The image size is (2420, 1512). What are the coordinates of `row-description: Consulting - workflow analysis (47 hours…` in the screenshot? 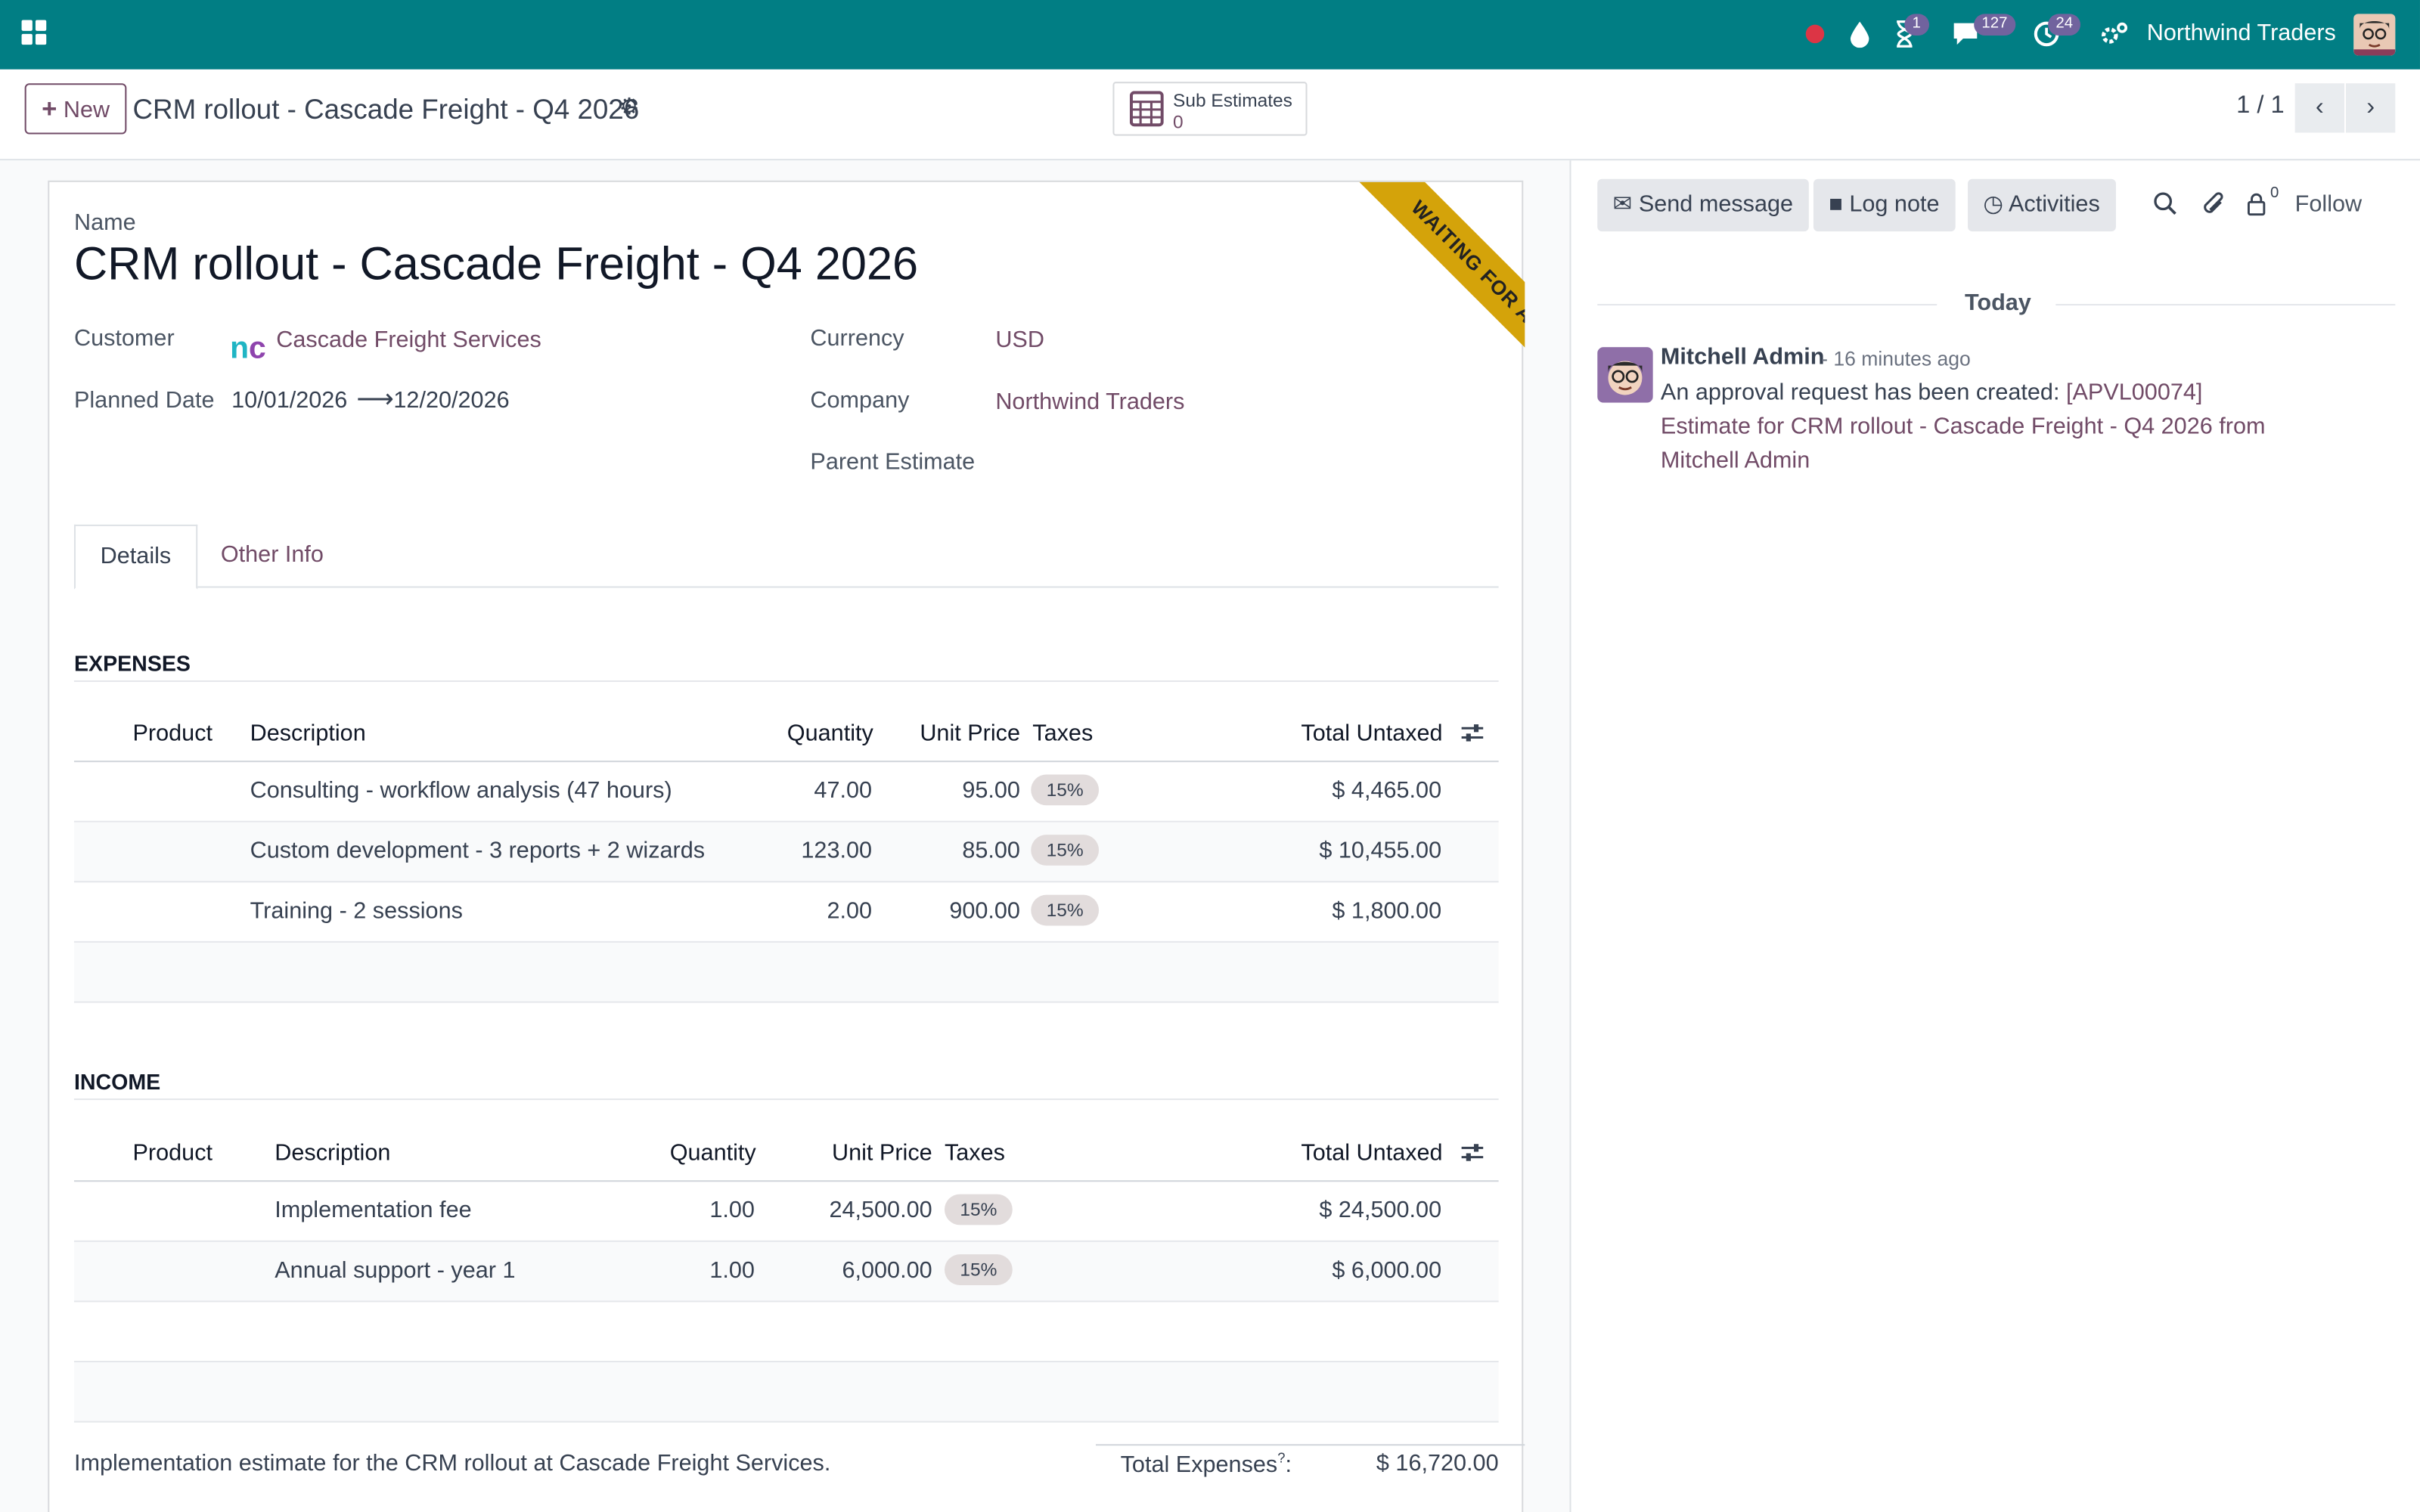 It's located at (461, 791).